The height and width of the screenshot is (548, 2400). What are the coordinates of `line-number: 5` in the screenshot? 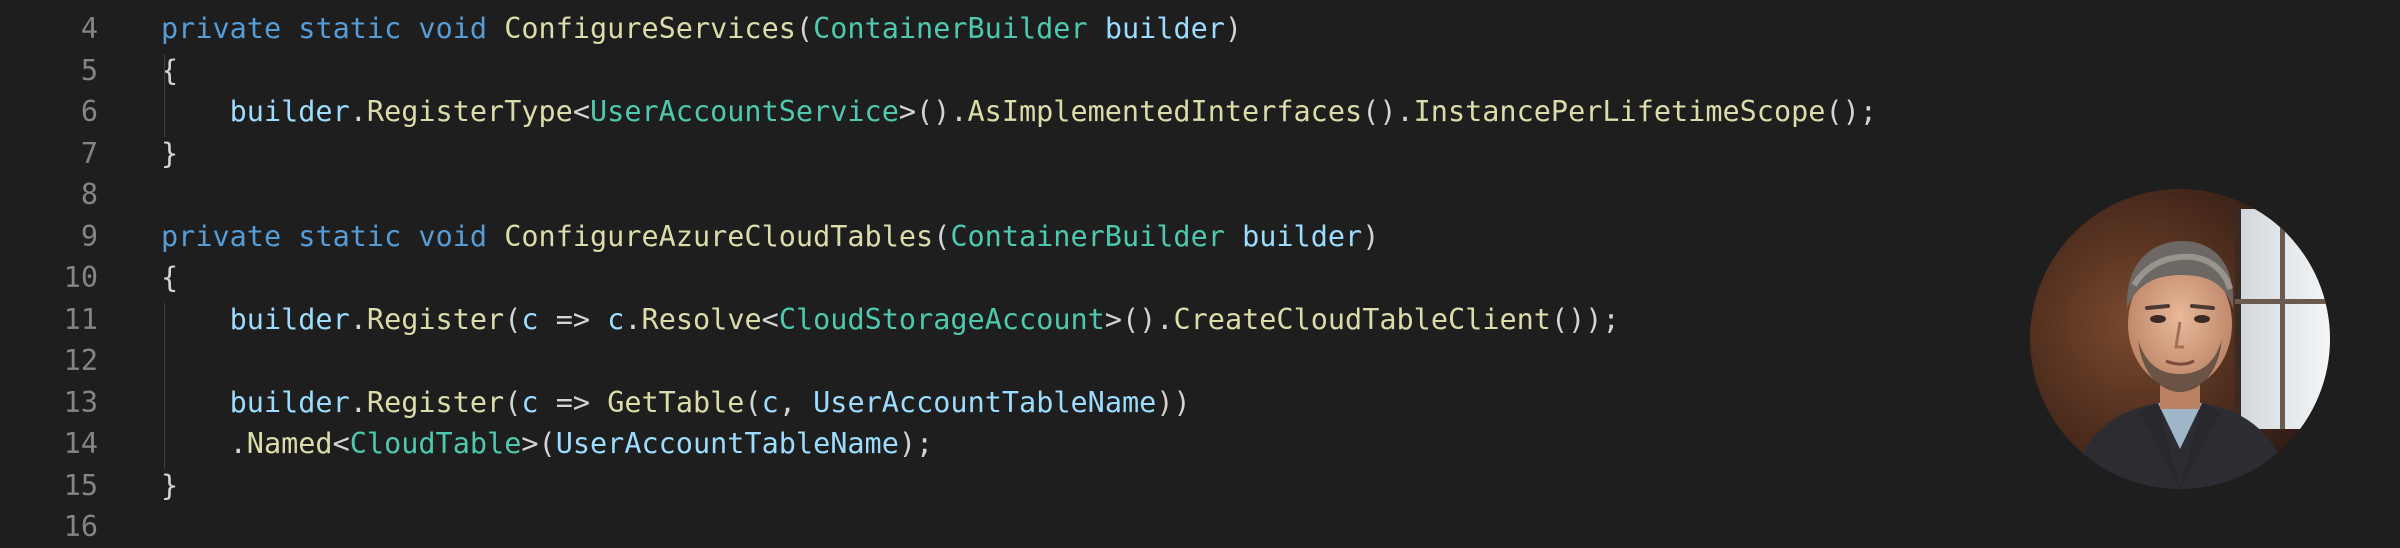 It's located at (89, 70).